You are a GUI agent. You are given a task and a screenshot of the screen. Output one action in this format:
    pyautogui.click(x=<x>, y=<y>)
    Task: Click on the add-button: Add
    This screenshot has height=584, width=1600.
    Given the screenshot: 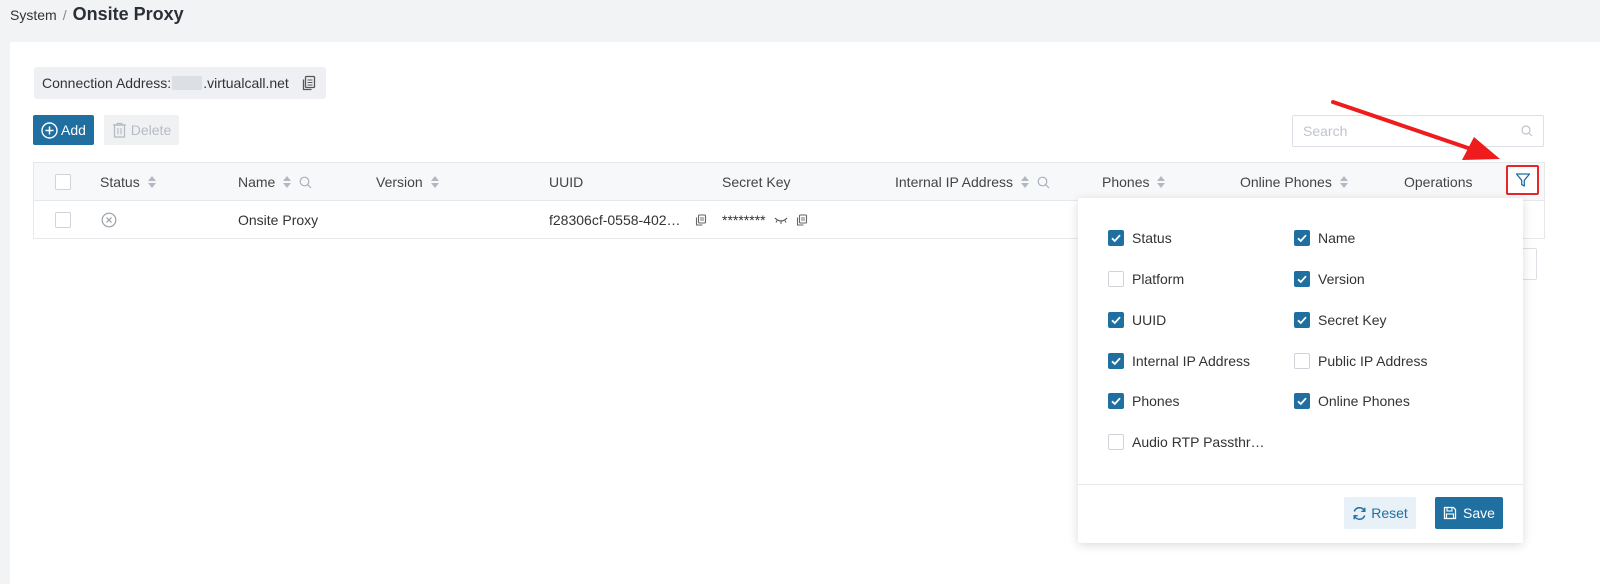 What is the action you would take?
    pyautogui.click(x=63, y=130)
    